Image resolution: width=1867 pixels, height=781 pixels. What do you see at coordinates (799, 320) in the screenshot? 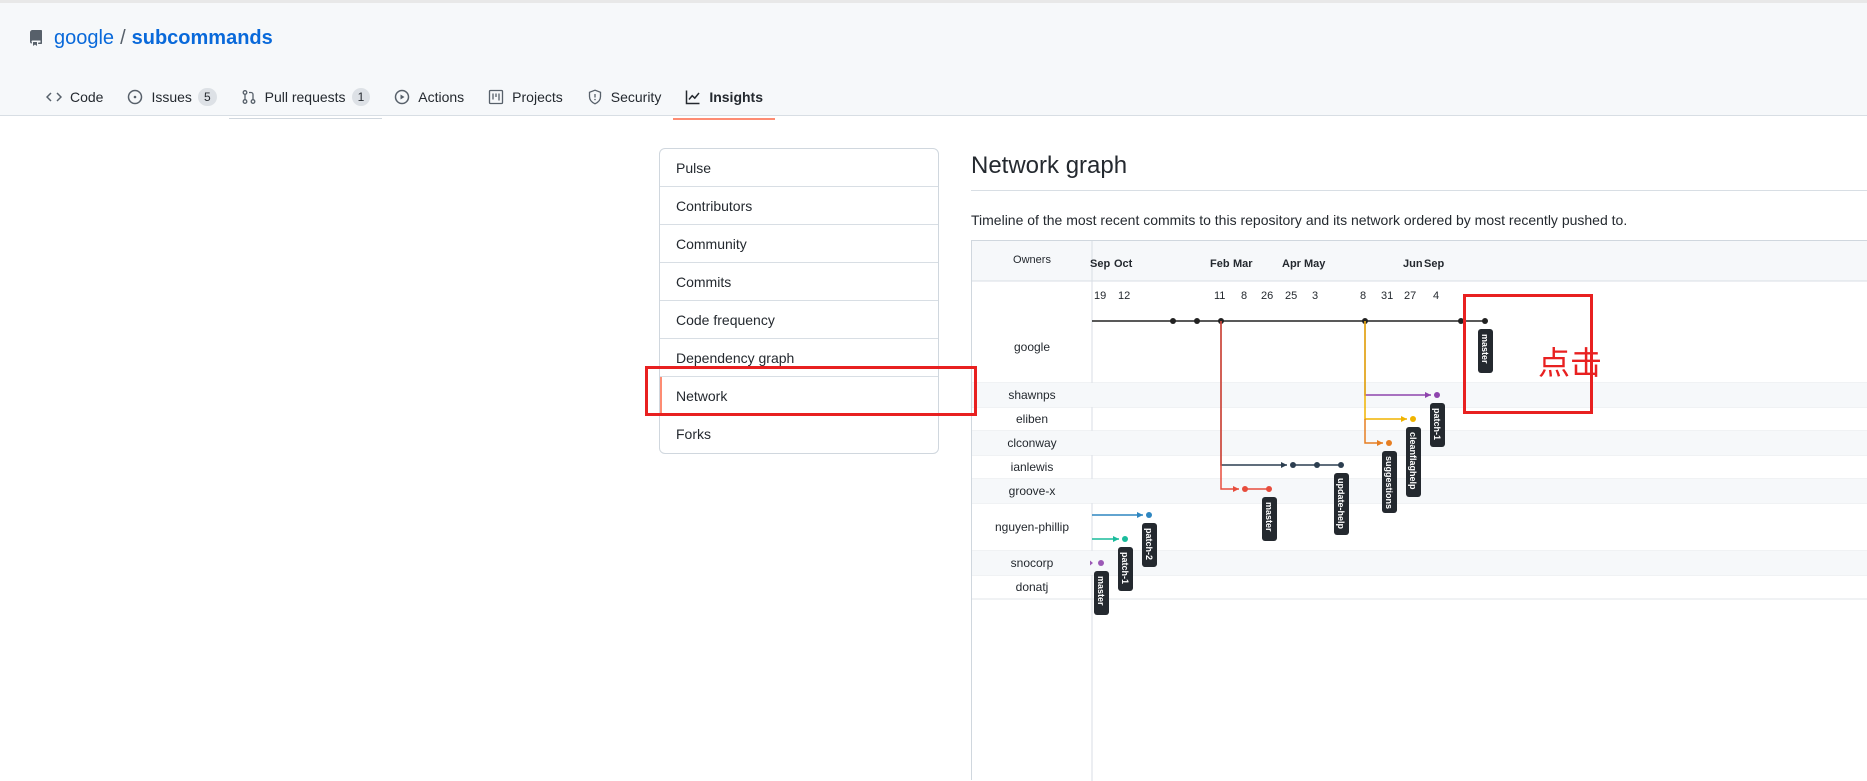
I see `sidebar-item-code-frequency: Code frequency` at bounding box center [799, 320].